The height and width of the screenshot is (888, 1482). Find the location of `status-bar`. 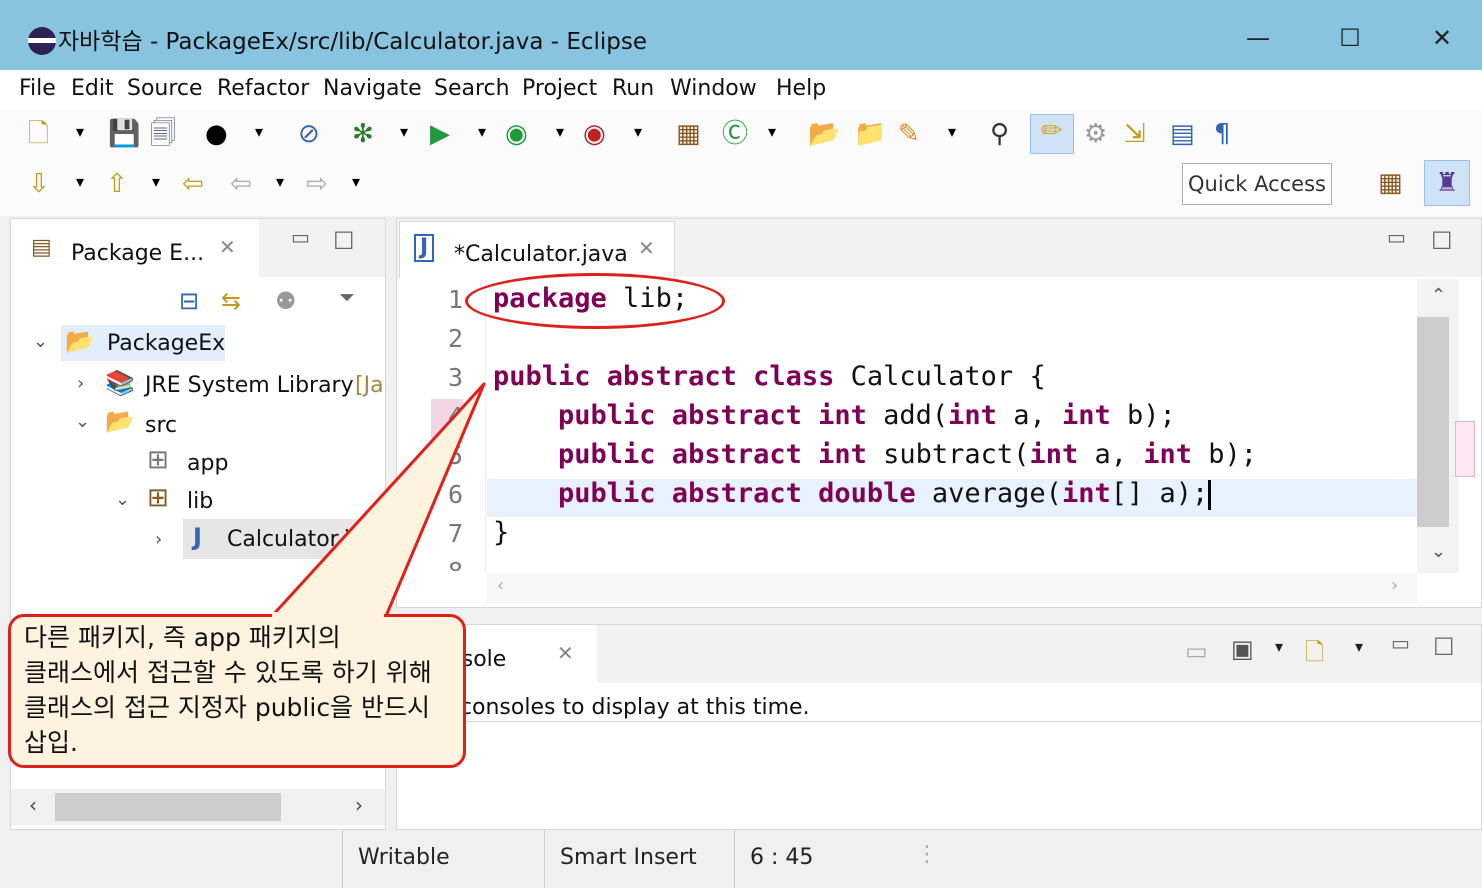

status-bar is located at coordinates (741, 859).